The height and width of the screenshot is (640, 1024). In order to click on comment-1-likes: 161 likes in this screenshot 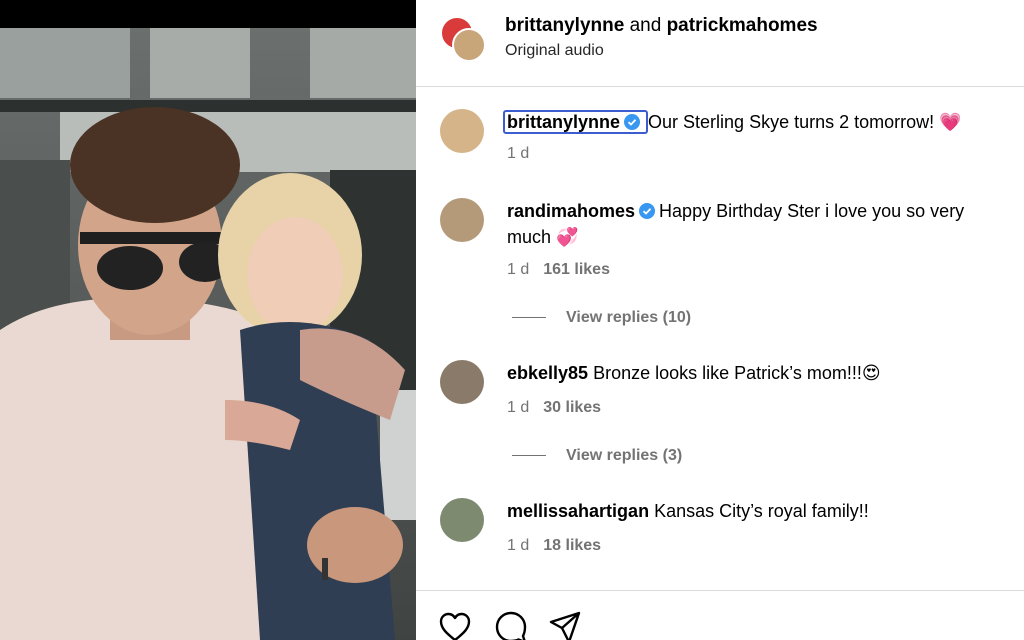, I will do `click(576, 269)`.